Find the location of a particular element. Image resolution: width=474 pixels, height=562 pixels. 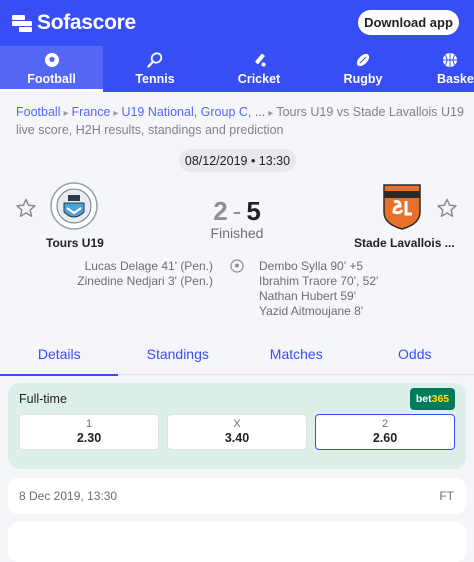

tab-label: Rugby is located at coordinates (363, 79).